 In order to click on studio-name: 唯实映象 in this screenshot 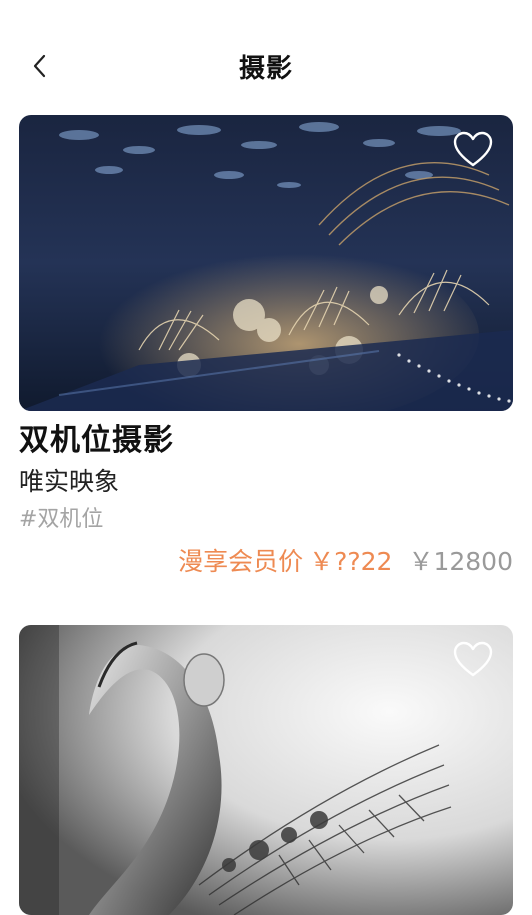, I will do `click(69, 481)`.